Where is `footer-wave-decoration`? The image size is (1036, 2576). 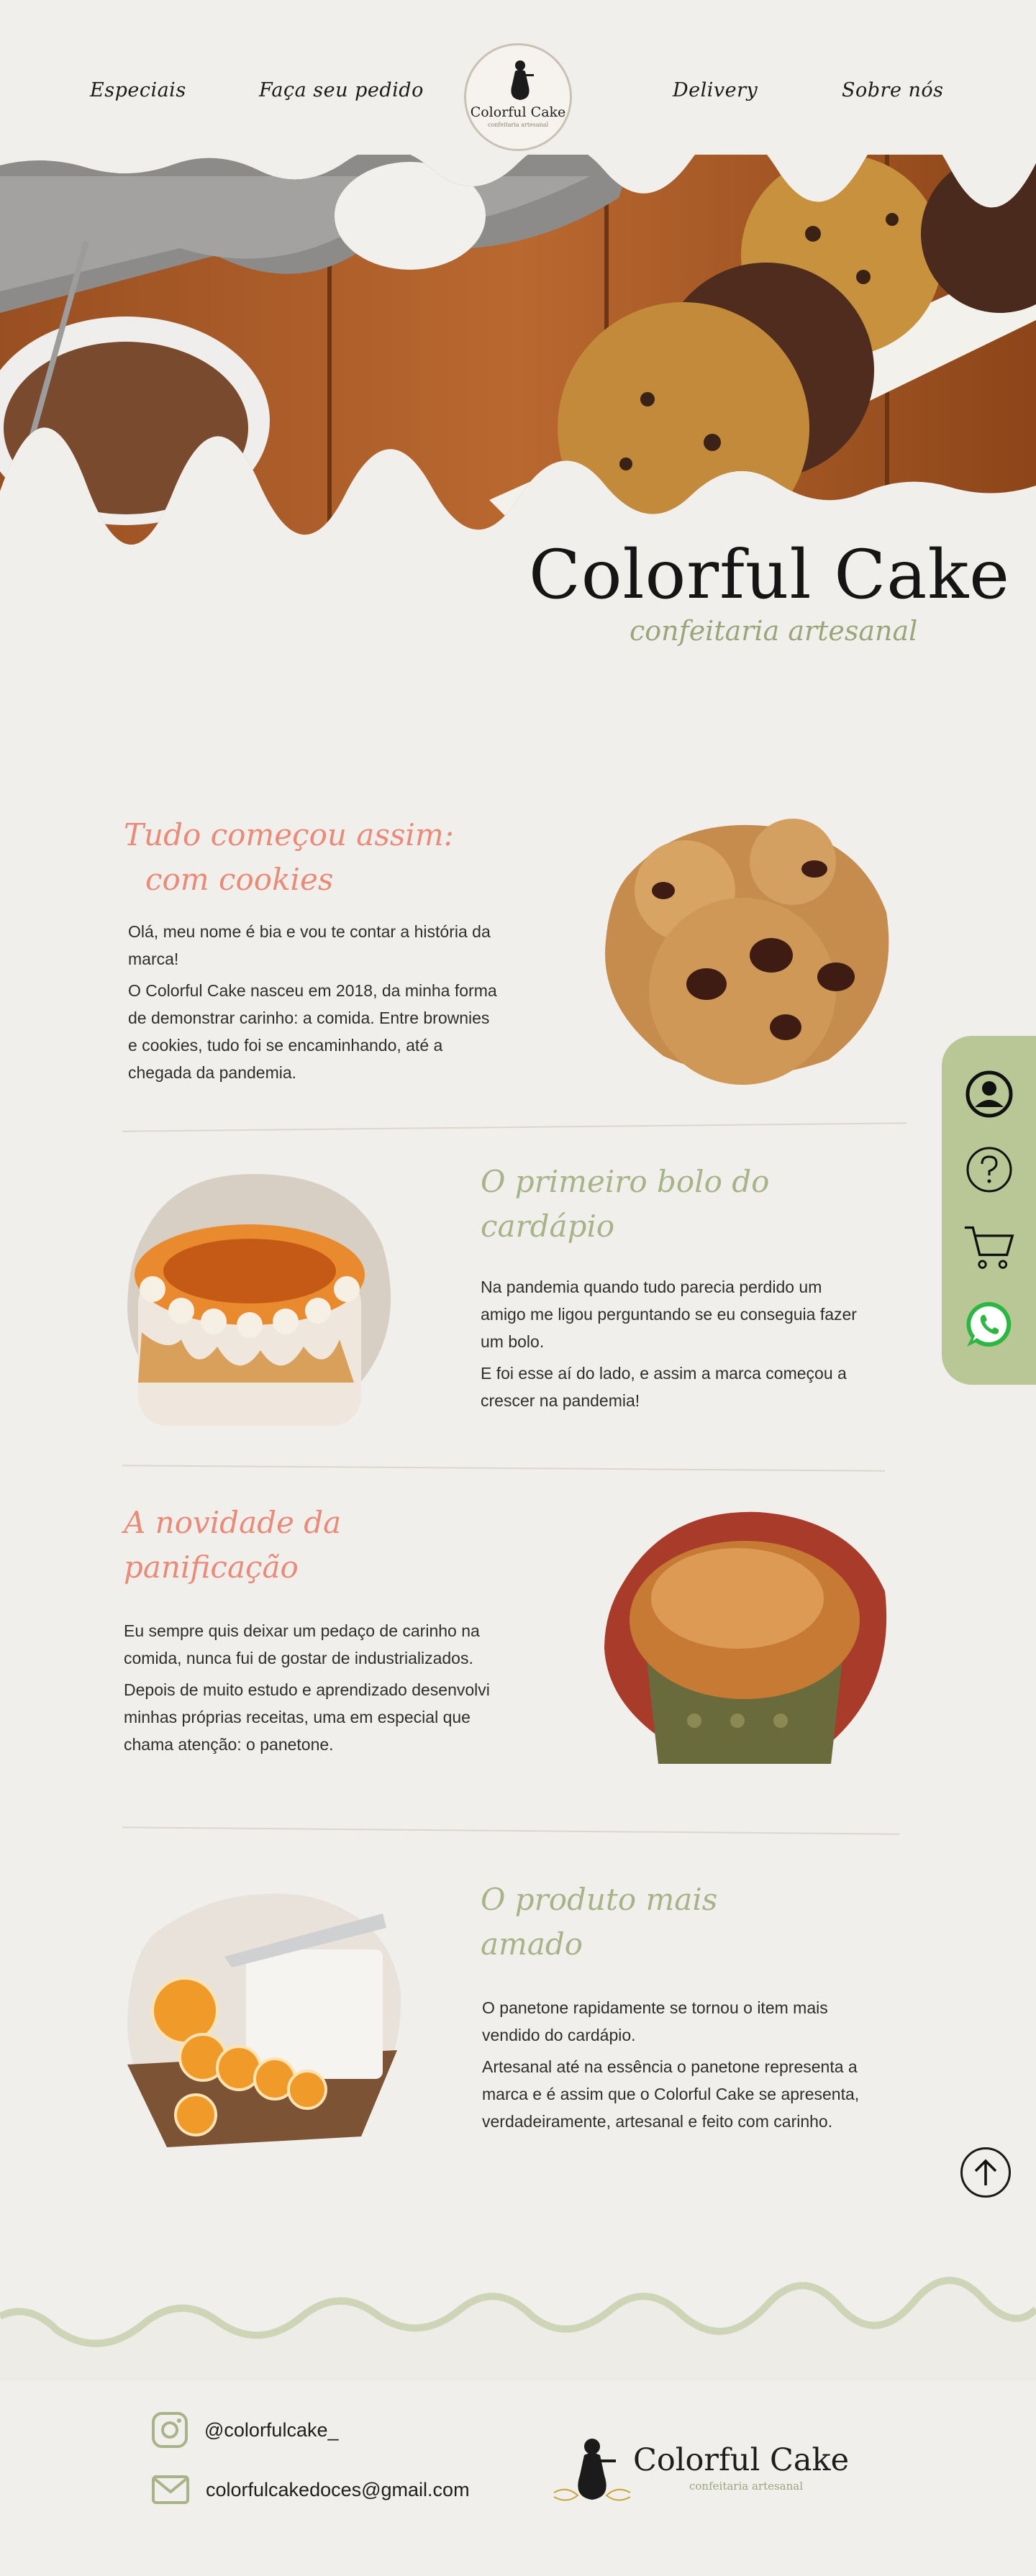 footer-wave-decoration is located at coordinates (518, 2329).